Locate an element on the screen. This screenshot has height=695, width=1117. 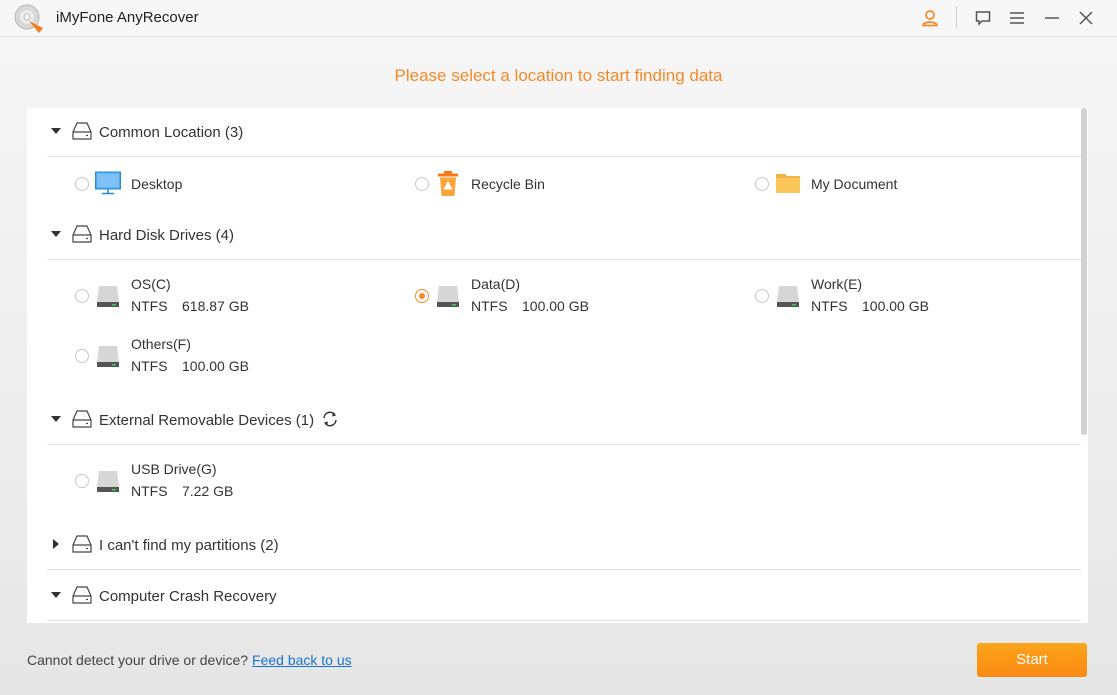
usb-drive-icon is located at coordinates (108, 481).